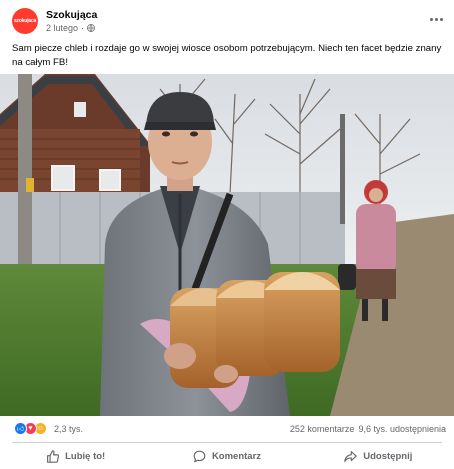  I want to click on like-button: Lubię to!, so click(75, 456).